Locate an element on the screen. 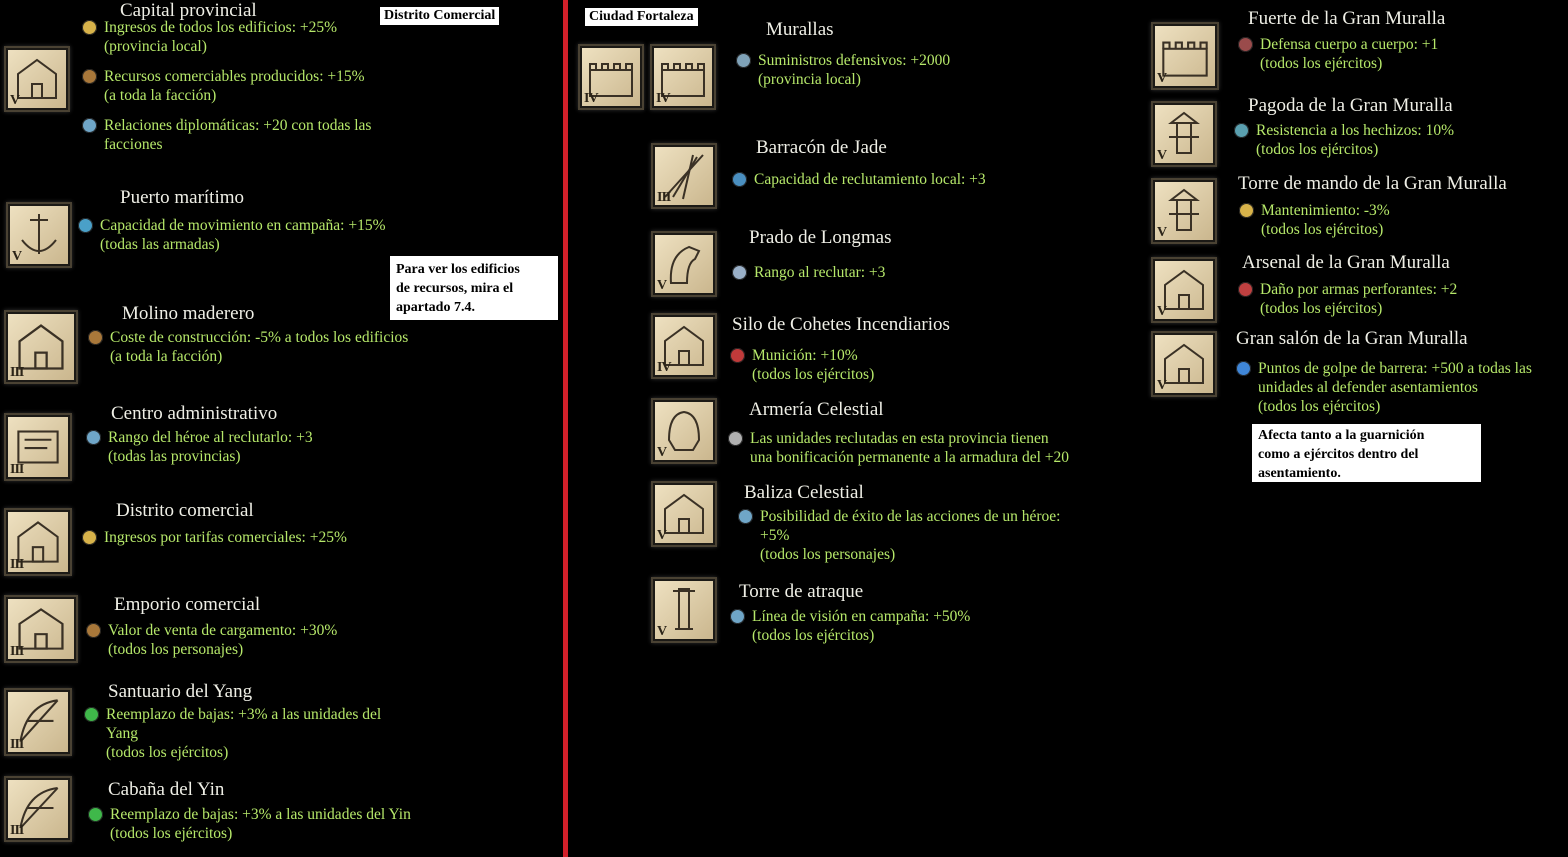 The height and width of the screenshot is (857, 1568). building-title: Murallas is located at coordinates (800, 29).